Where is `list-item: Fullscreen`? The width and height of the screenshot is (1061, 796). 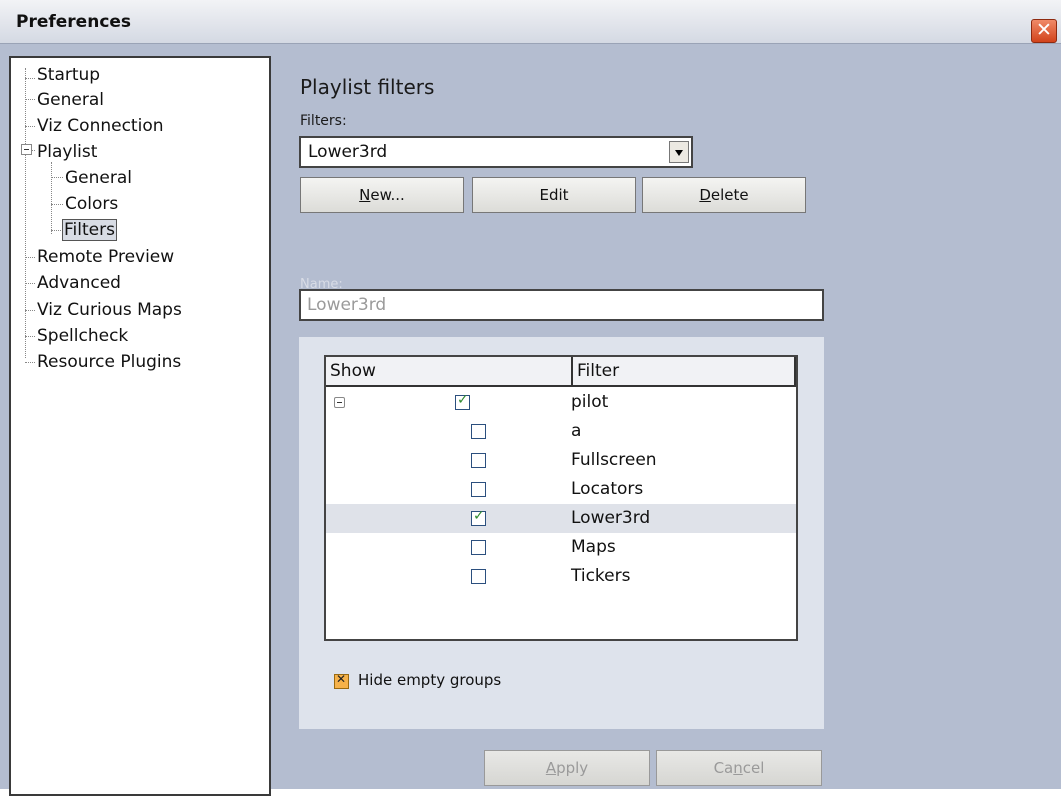
list-item: Fullscreen is located at coordinates (561, 460).